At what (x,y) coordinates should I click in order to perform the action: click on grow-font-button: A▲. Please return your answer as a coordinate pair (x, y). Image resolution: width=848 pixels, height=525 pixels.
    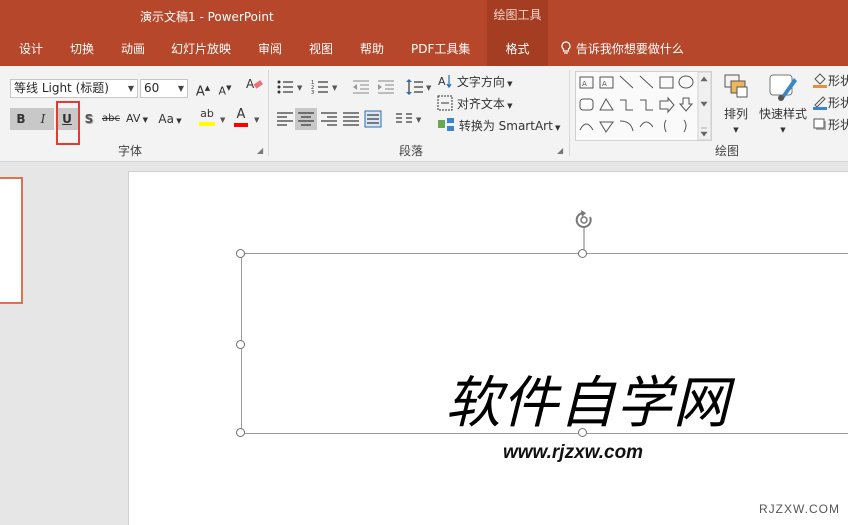
    Looking at the image, I should click on (203, 88).